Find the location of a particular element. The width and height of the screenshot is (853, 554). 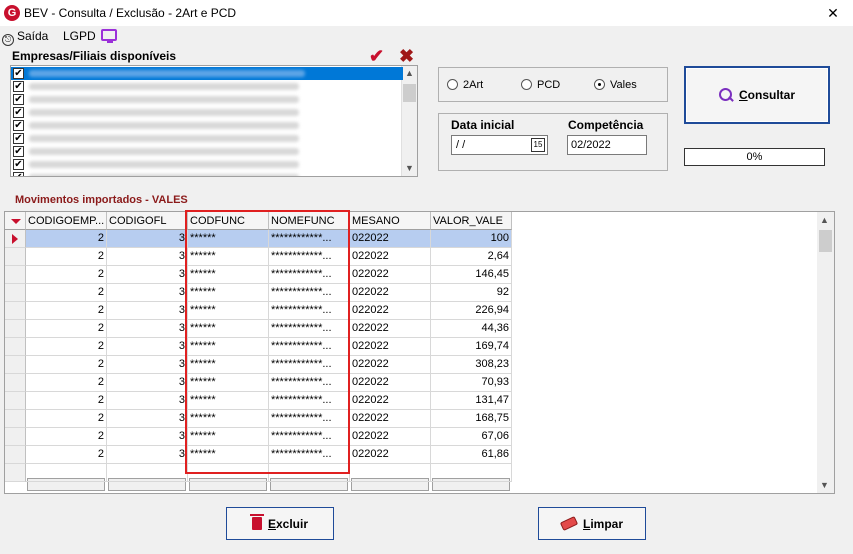

radio-pcd: PCD is located at coordinates (540, 85).